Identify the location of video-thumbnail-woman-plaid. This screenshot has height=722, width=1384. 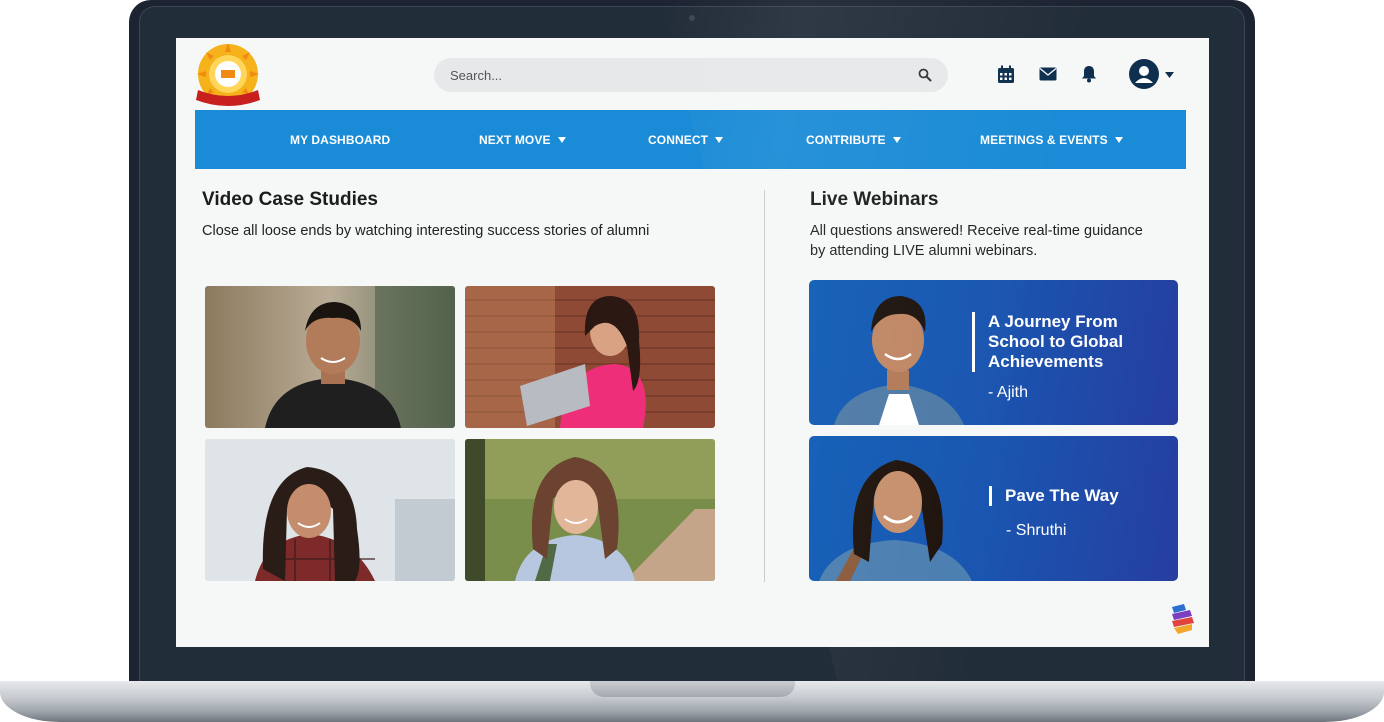
(330, 510).